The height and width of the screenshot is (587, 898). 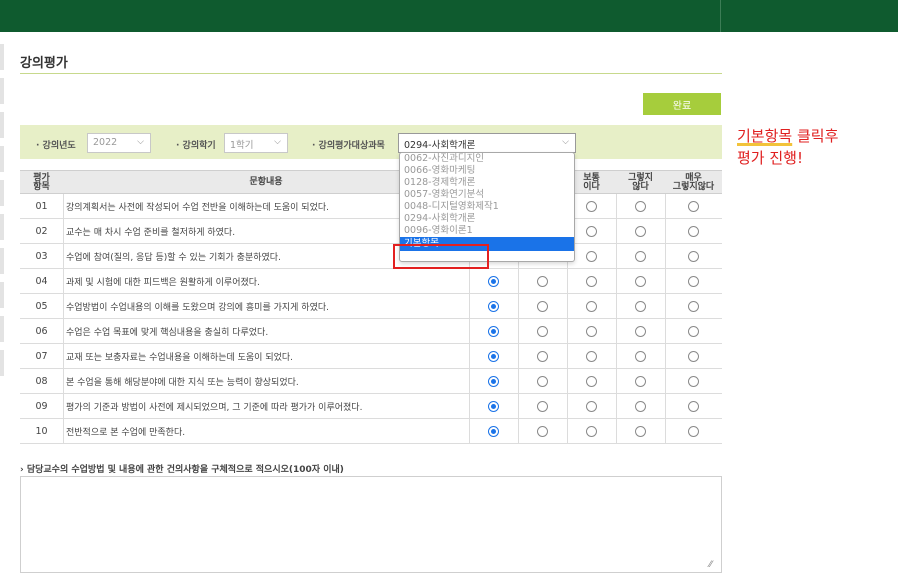 What do you see at coordinates (682, 104) in the screenshot?
I see `done-button: 완료` at bounding box center [682, 104].